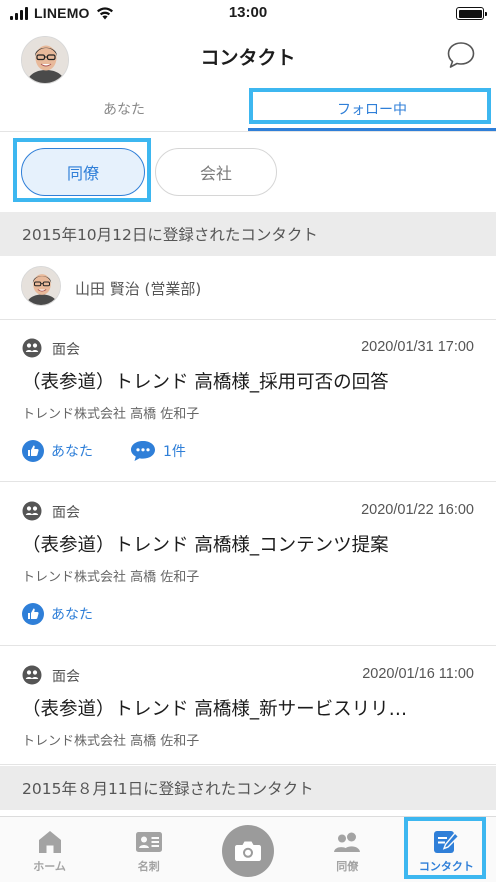 The height and width of the screenshot is (882, 496). I want to click on camera-icon, so click(248, 851).